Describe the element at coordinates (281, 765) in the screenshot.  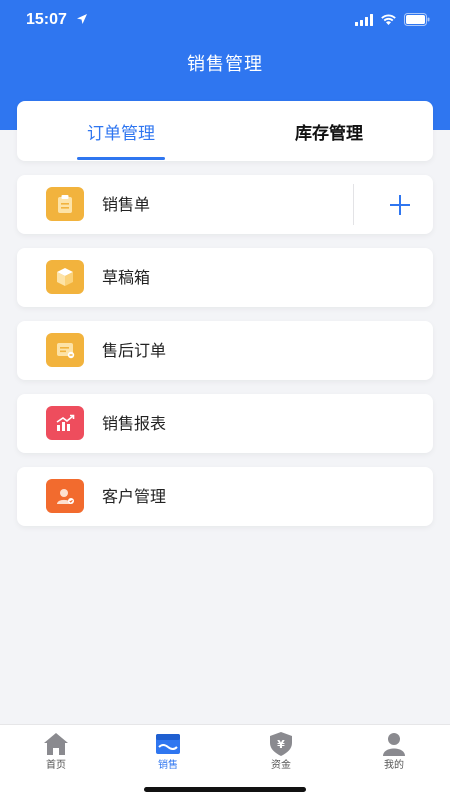
I see `tabbar-item-label: 资金` at that location.